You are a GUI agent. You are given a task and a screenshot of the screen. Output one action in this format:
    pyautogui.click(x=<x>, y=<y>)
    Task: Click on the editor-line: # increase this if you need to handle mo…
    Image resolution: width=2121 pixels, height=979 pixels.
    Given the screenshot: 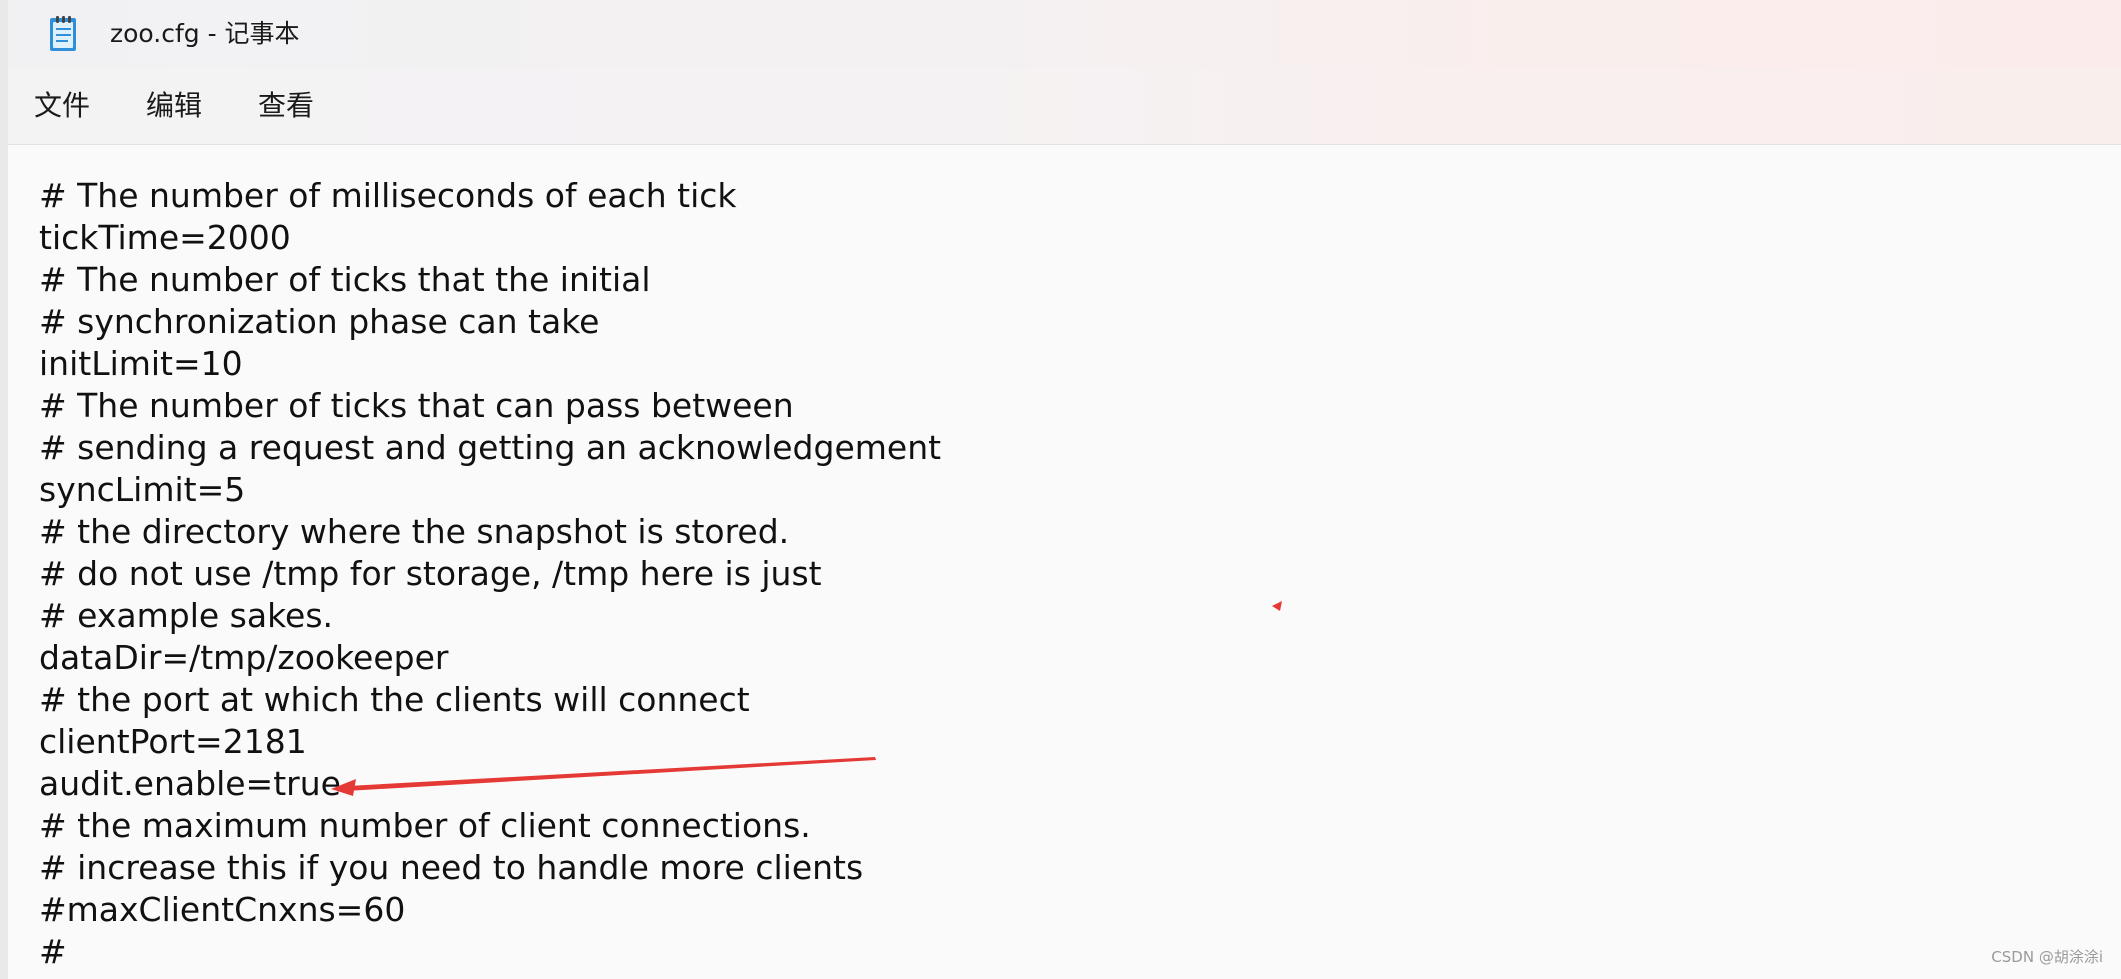 What is the action you would take?
    pyautogui.click(x=451, y=867)
    